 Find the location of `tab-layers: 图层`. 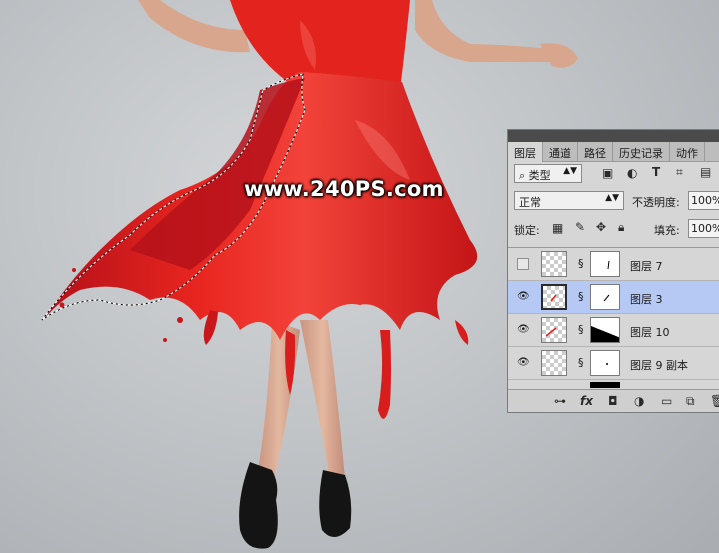

tab-layers: 图层 is located at coordinates (525, 152).